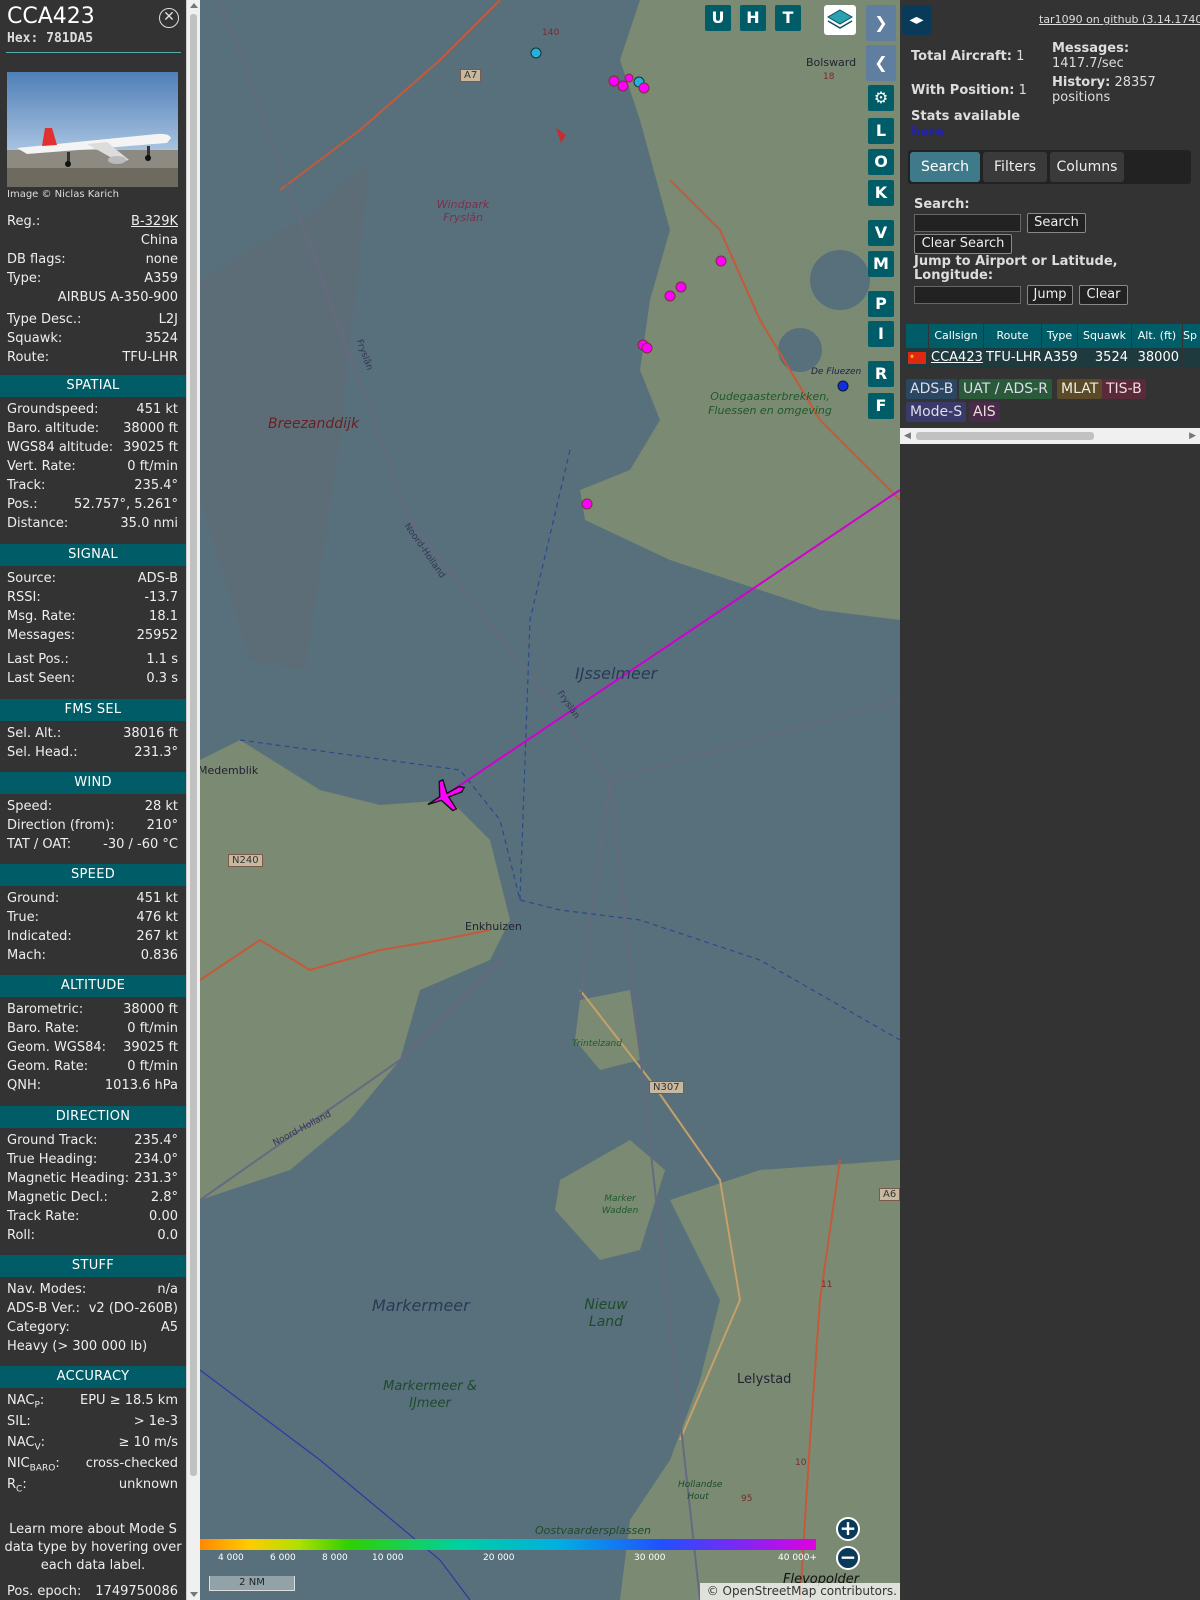  What do you see at coordinates (881, 233) in the screenshot?
I see `map-button-v: V` at bounding box center [881, 233].